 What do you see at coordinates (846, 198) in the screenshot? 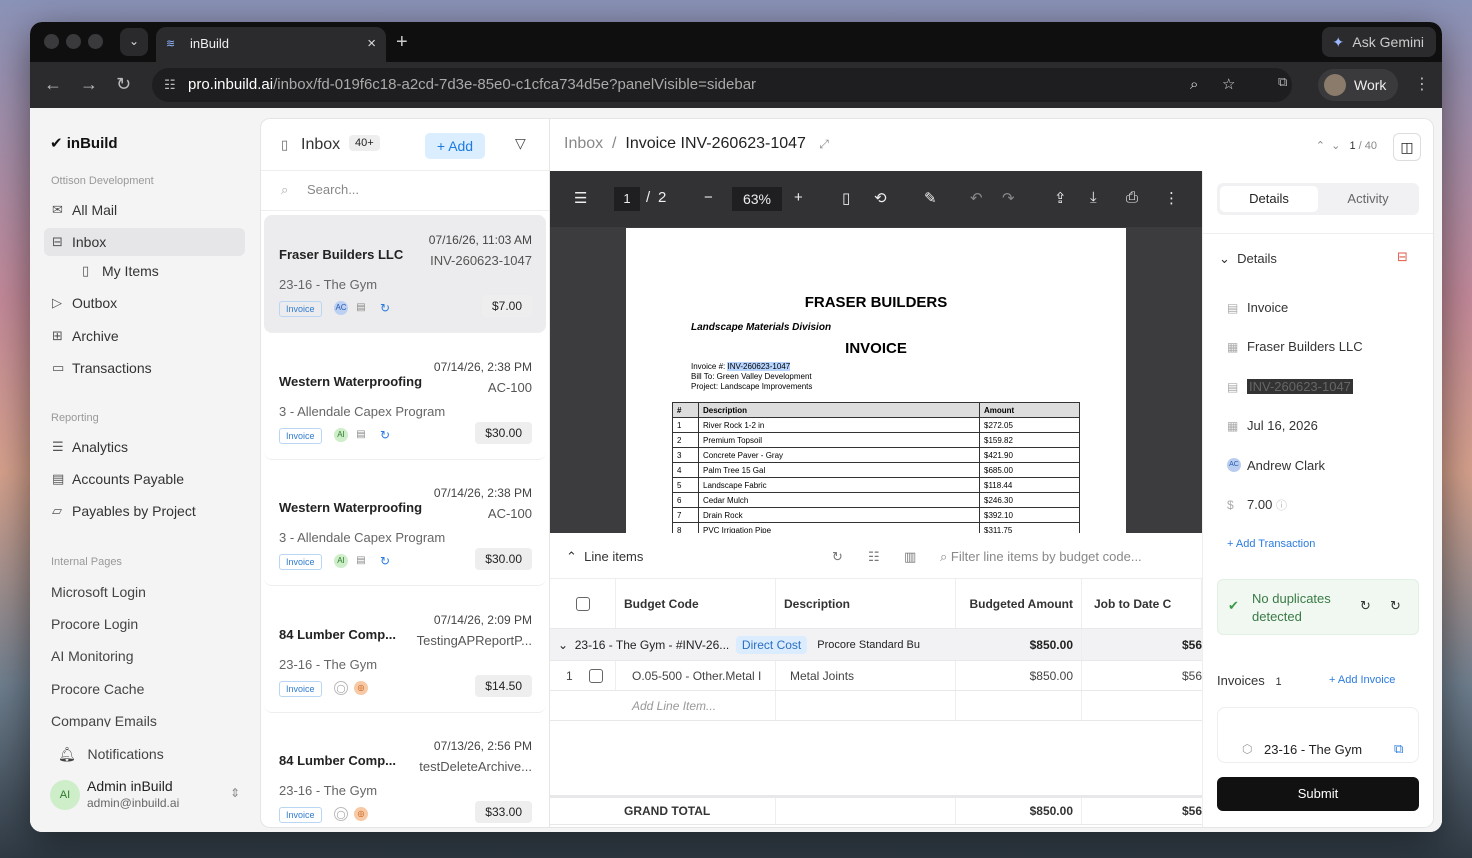
I see `fit-page-icon: ▯` at bounding box center [846, 198].